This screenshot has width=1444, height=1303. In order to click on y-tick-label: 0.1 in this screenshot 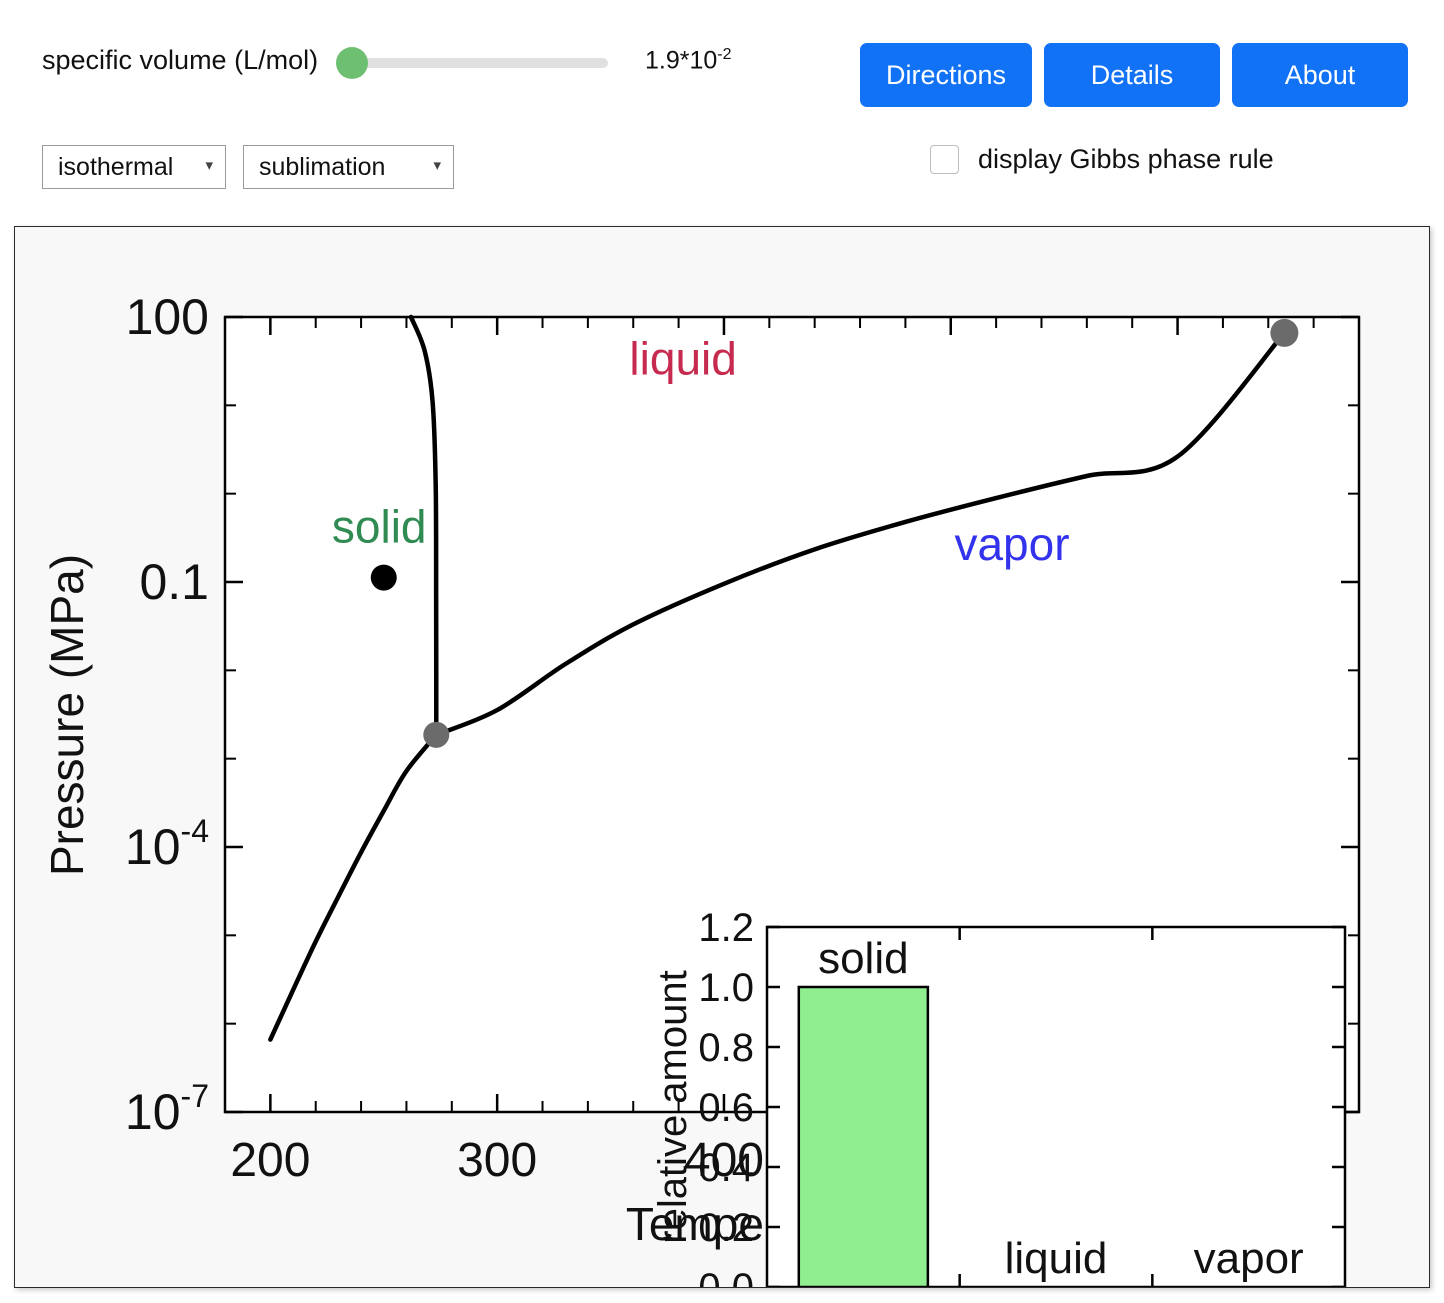, I will do `click(174, 582)`.